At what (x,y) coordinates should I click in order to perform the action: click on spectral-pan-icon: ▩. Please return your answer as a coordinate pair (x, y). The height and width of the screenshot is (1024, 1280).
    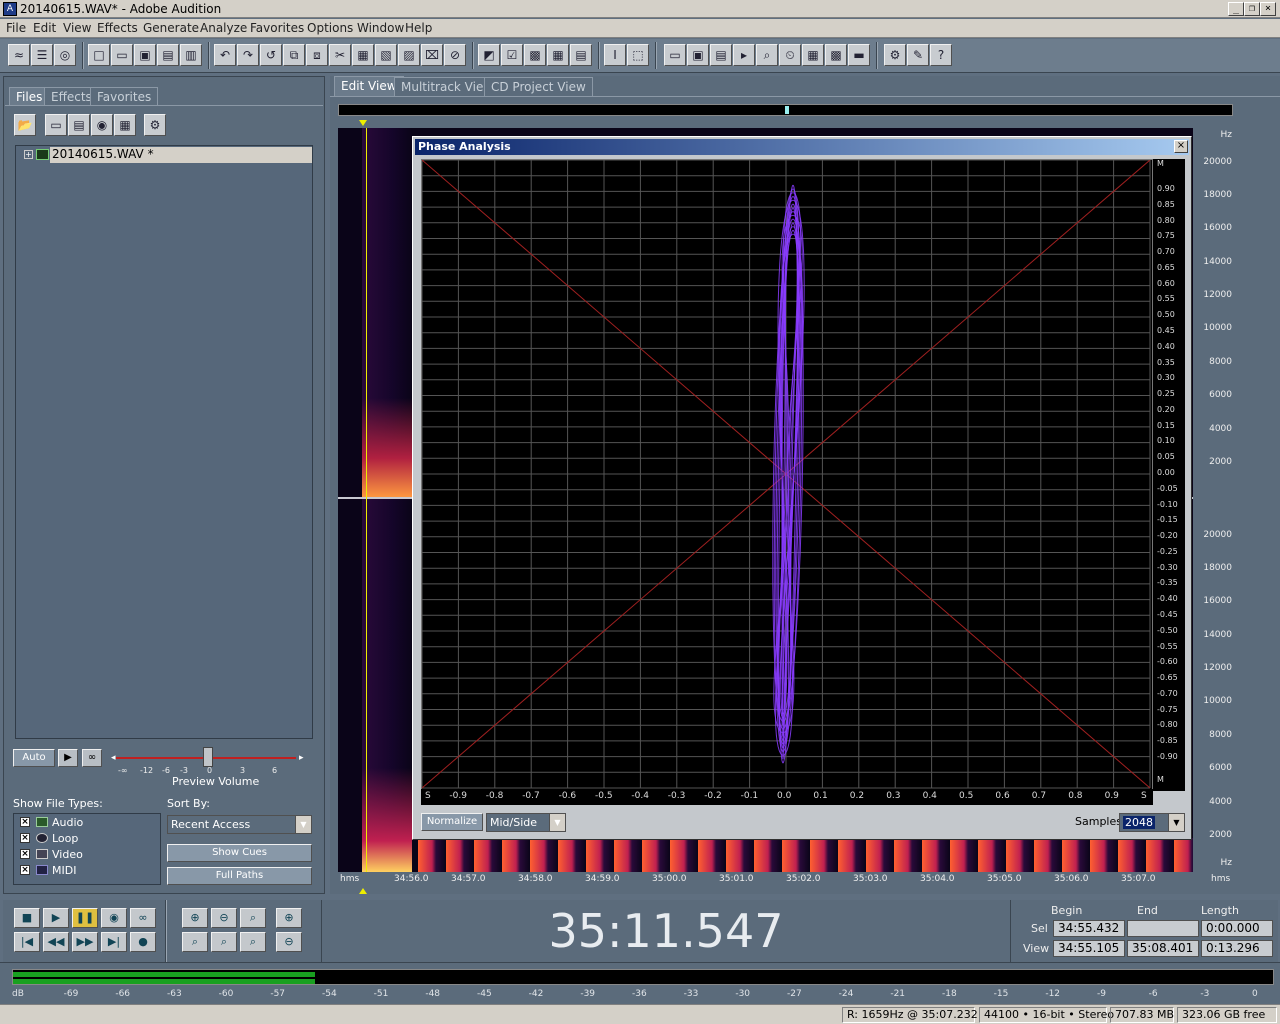
    Looking at the image, I should click on (535, 55).